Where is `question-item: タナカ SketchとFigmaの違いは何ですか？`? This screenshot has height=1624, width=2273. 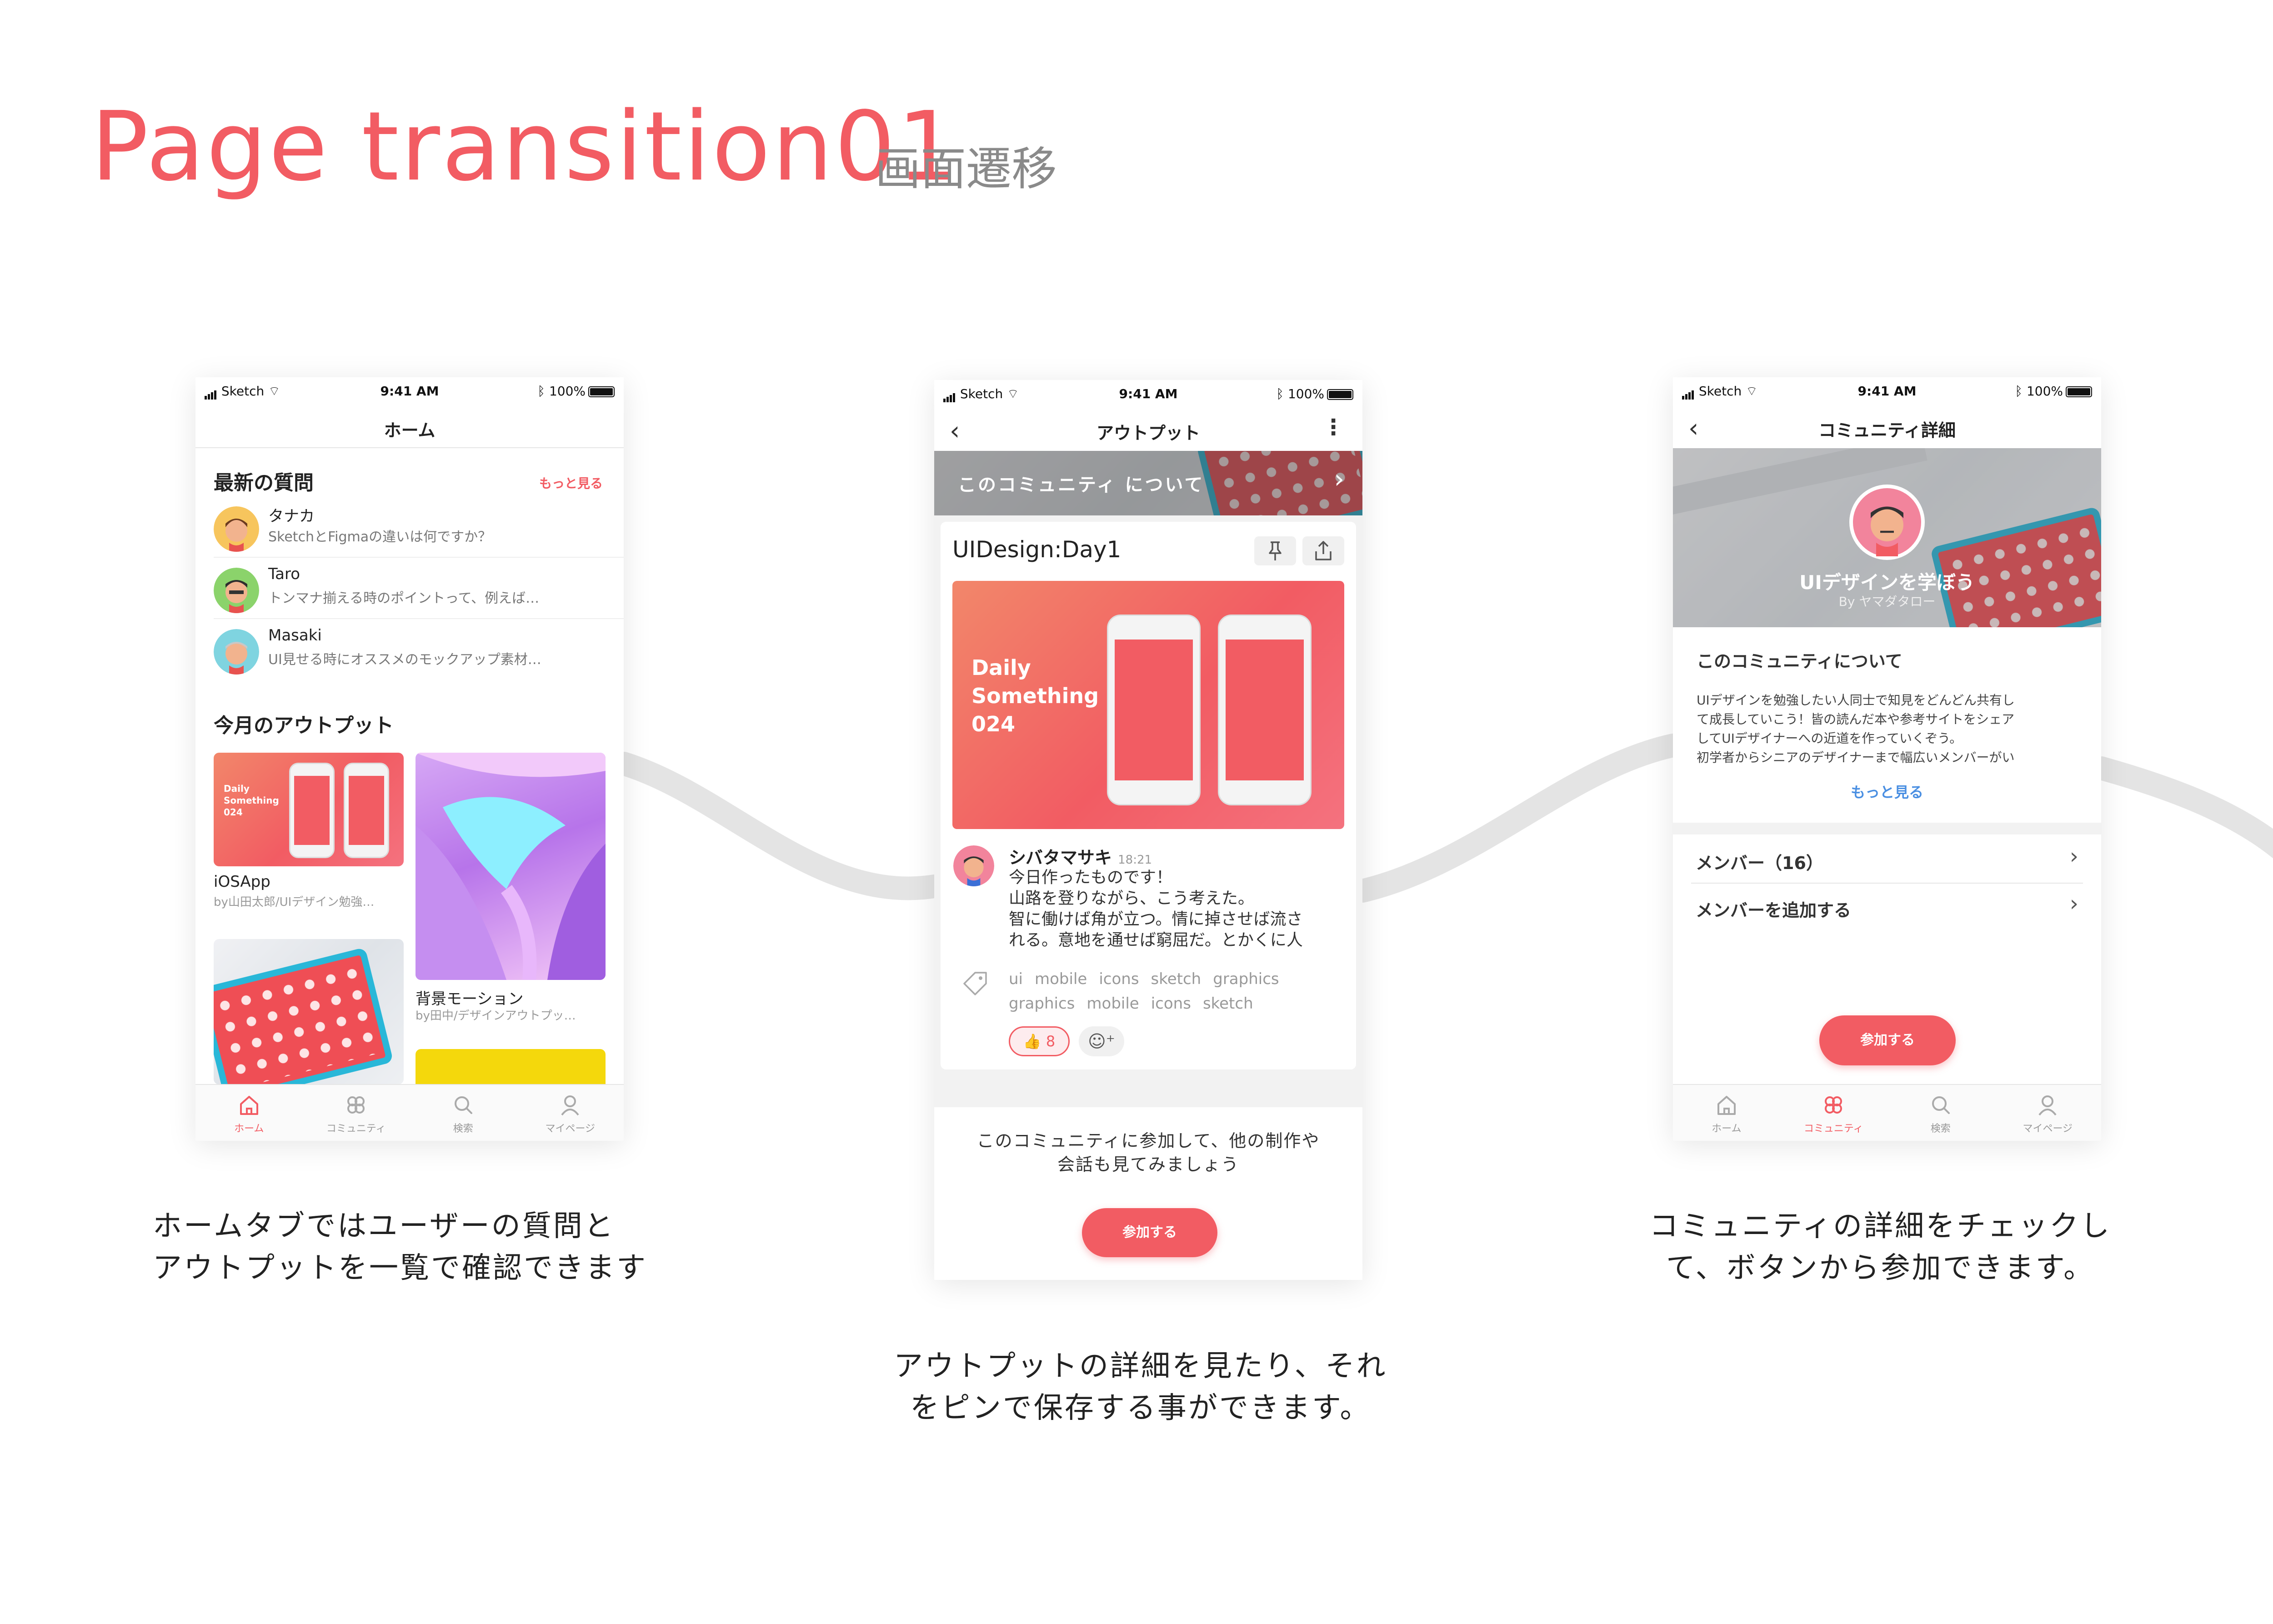
question-item: タナカ SketchとFigmaの違いは何ですか？ is located at coordinates (419, 527).